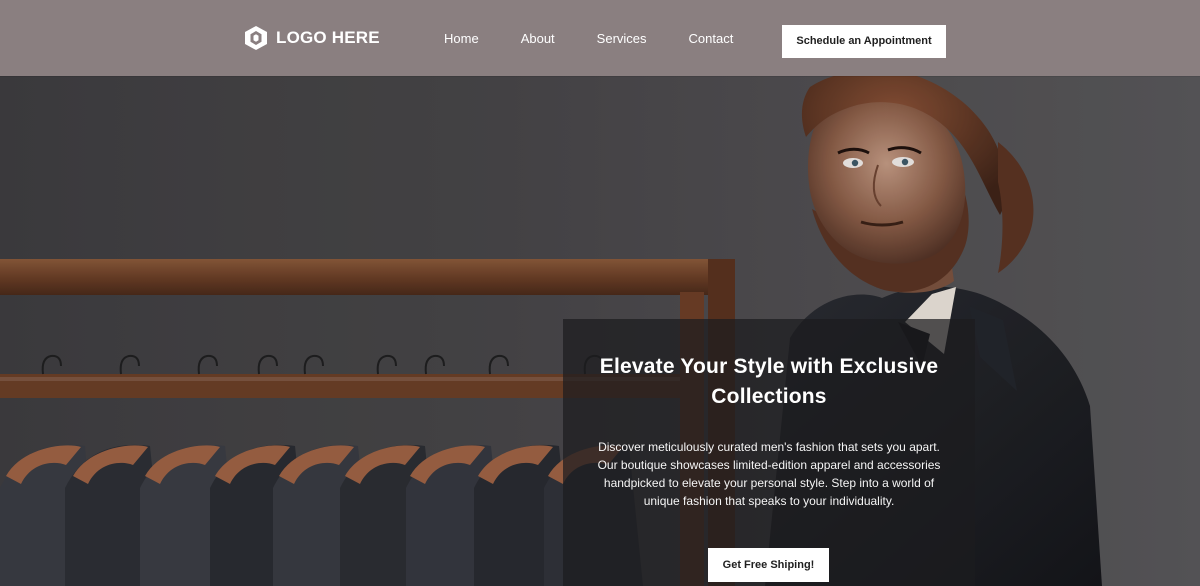 This screenshot has width=1200, height=586. What do you see at coordinates (622, 38) in the screenshot?
I see `nav-services-link: Services` at bounding box center [622, 38].